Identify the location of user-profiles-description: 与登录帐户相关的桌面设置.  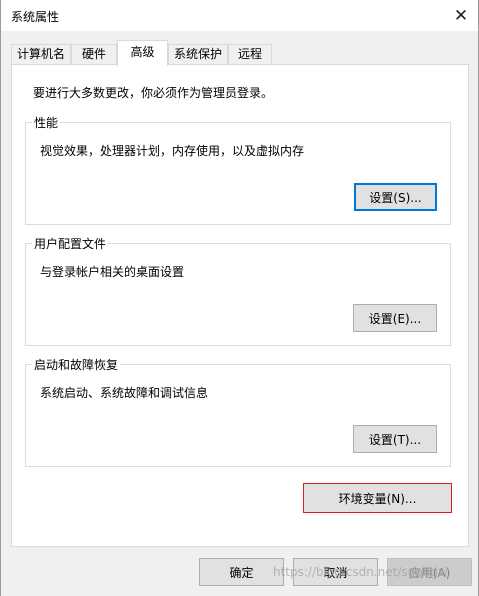
(112, 272).